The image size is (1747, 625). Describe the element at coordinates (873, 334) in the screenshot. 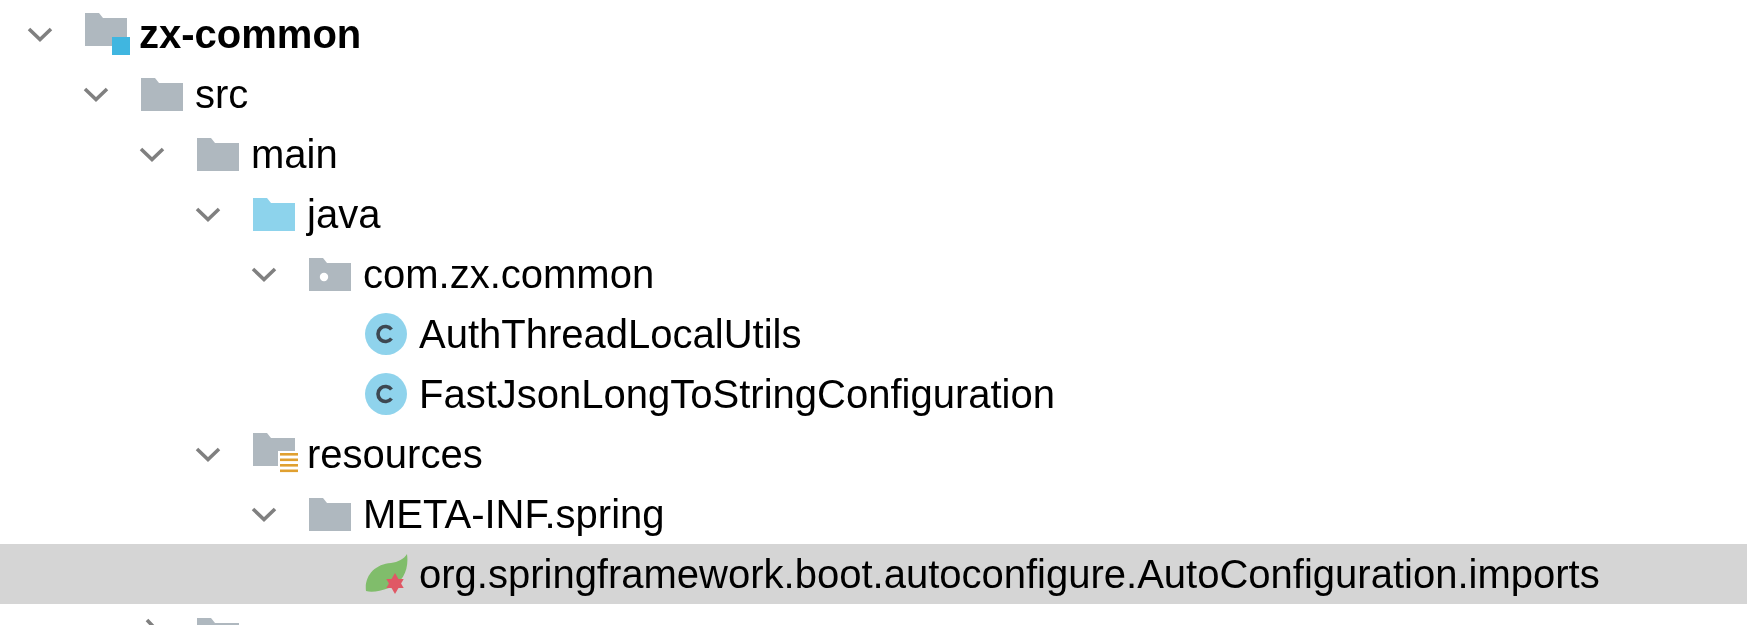

I see `tree-item: AuthThreadLocalUtils` at that location.